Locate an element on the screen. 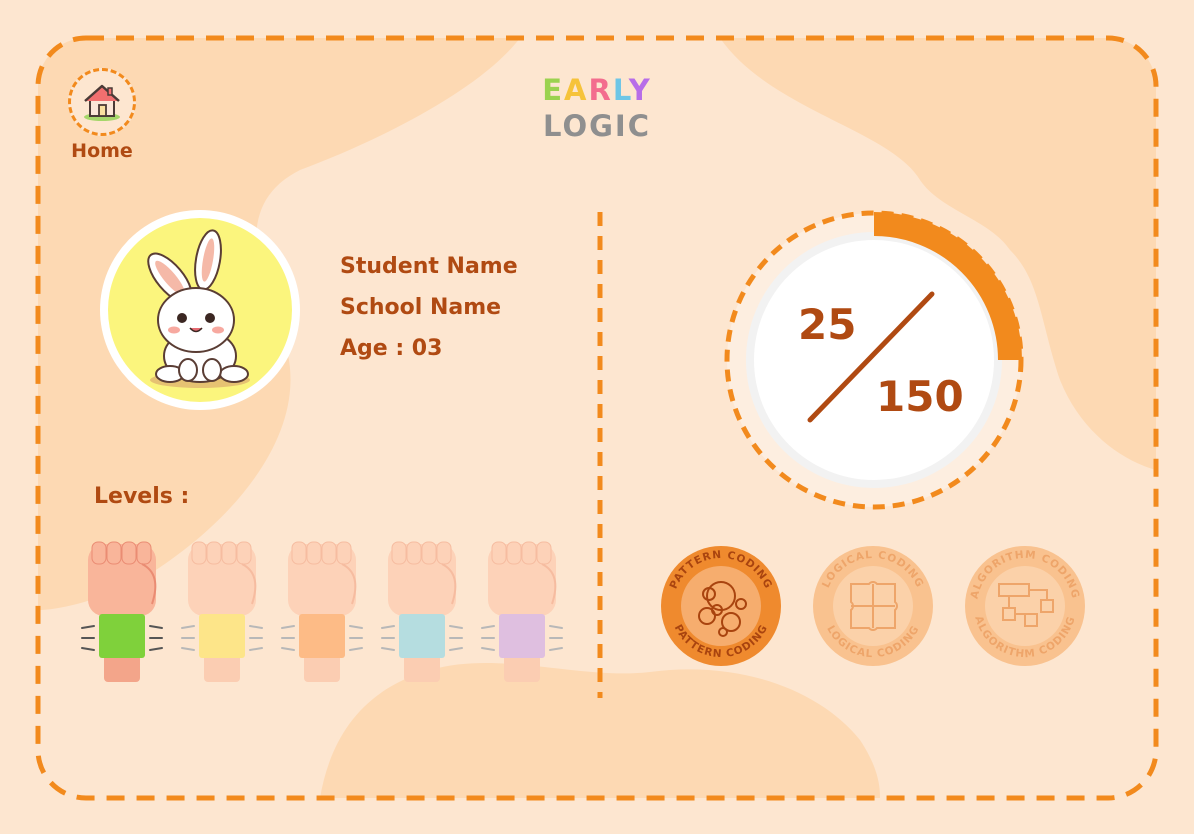 The height and width of the screenshot is (834, 1194). levels-title: Levels : is located at coordinates (142, 496).